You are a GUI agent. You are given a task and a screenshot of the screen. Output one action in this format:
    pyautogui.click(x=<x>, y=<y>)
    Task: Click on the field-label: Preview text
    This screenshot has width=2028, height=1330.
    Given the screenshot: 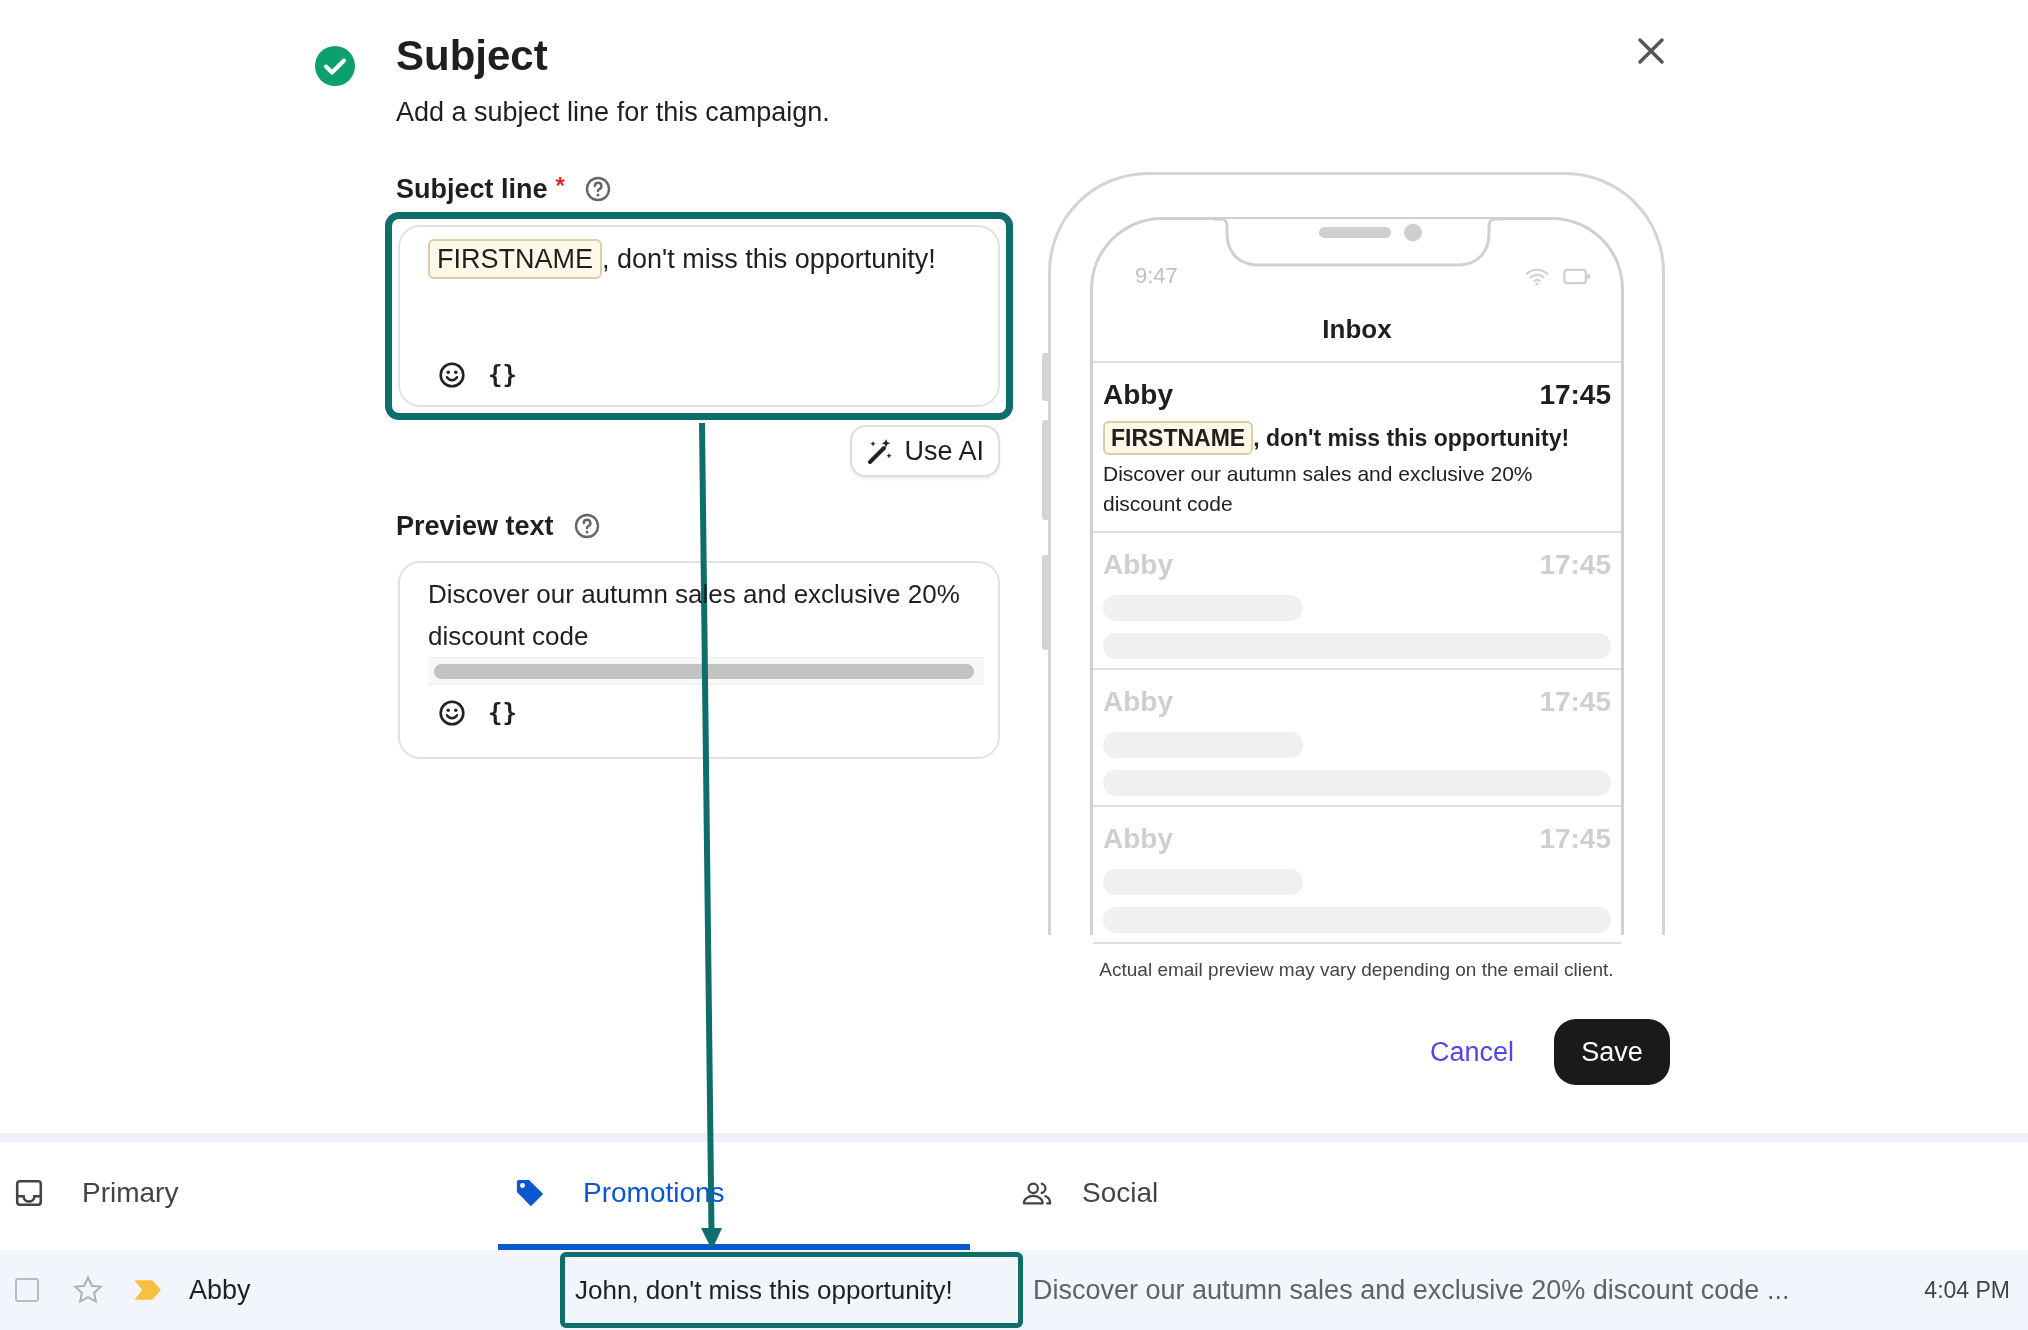 What is the action you would take?
    pyautogui.click(x=475, y=526)
    